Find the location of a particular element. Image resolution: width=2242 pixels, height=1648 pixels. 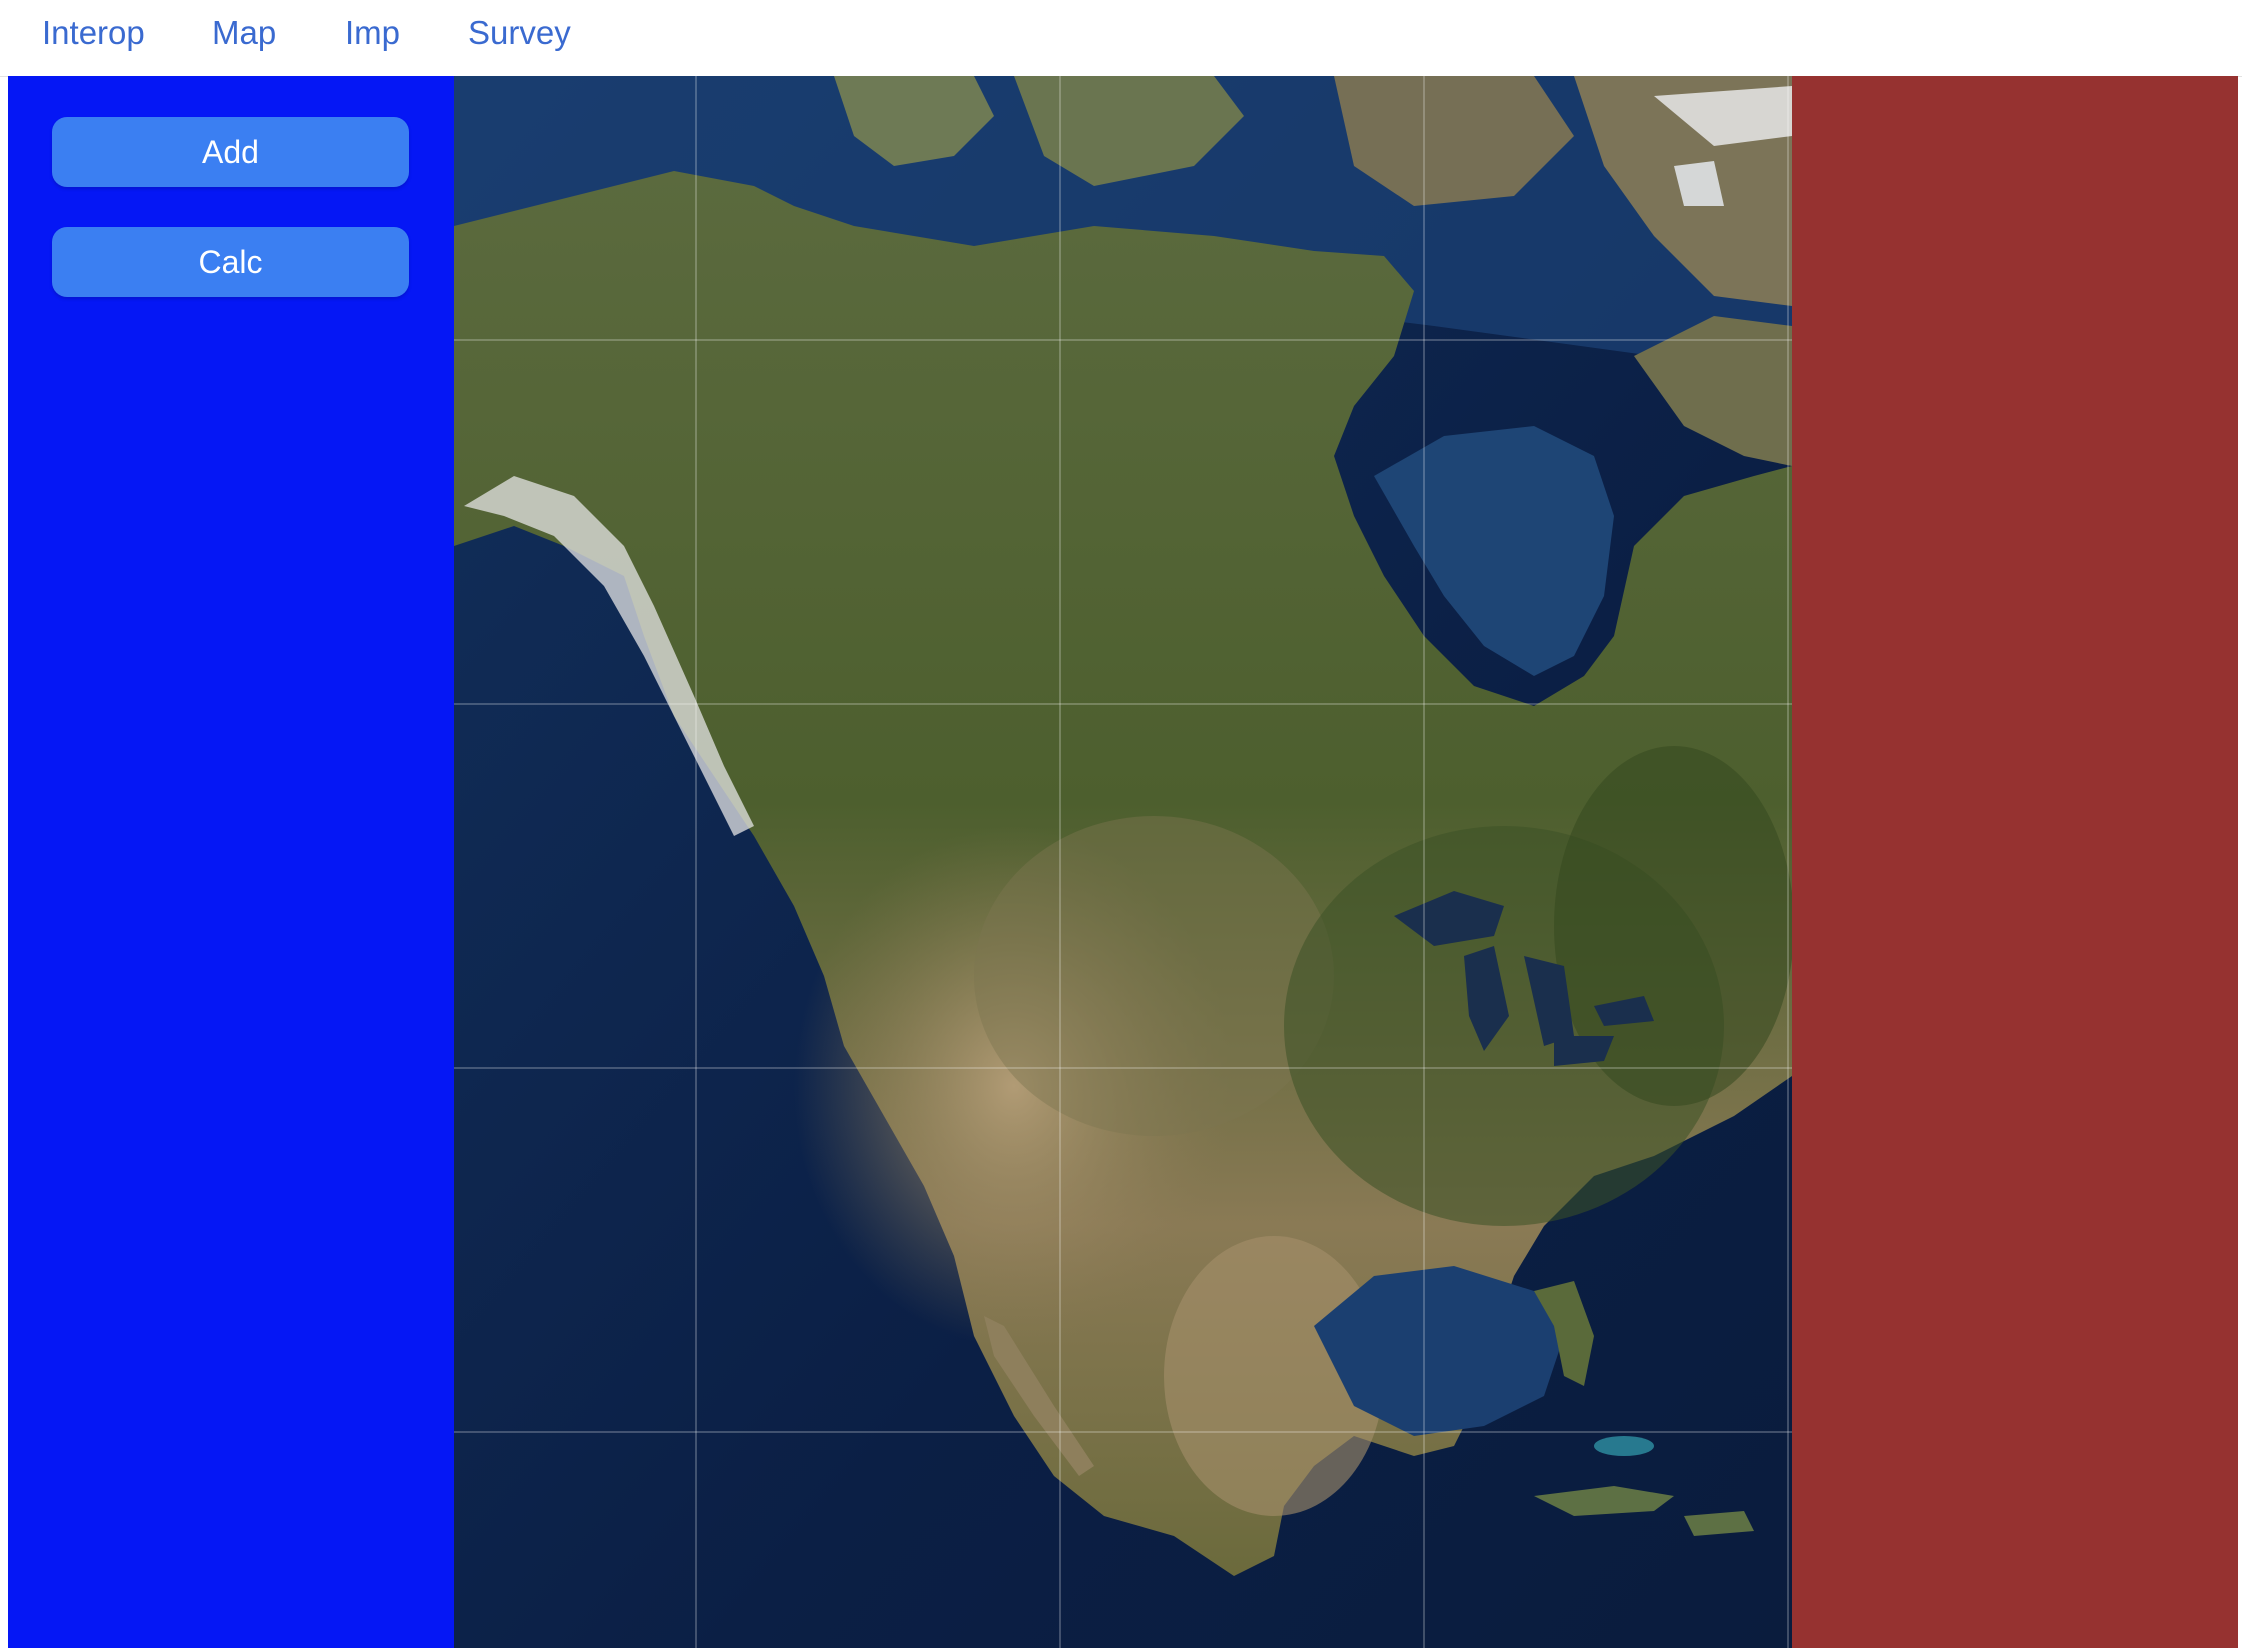

nav-link-interop: Interop is located at coordinates (93, 33).